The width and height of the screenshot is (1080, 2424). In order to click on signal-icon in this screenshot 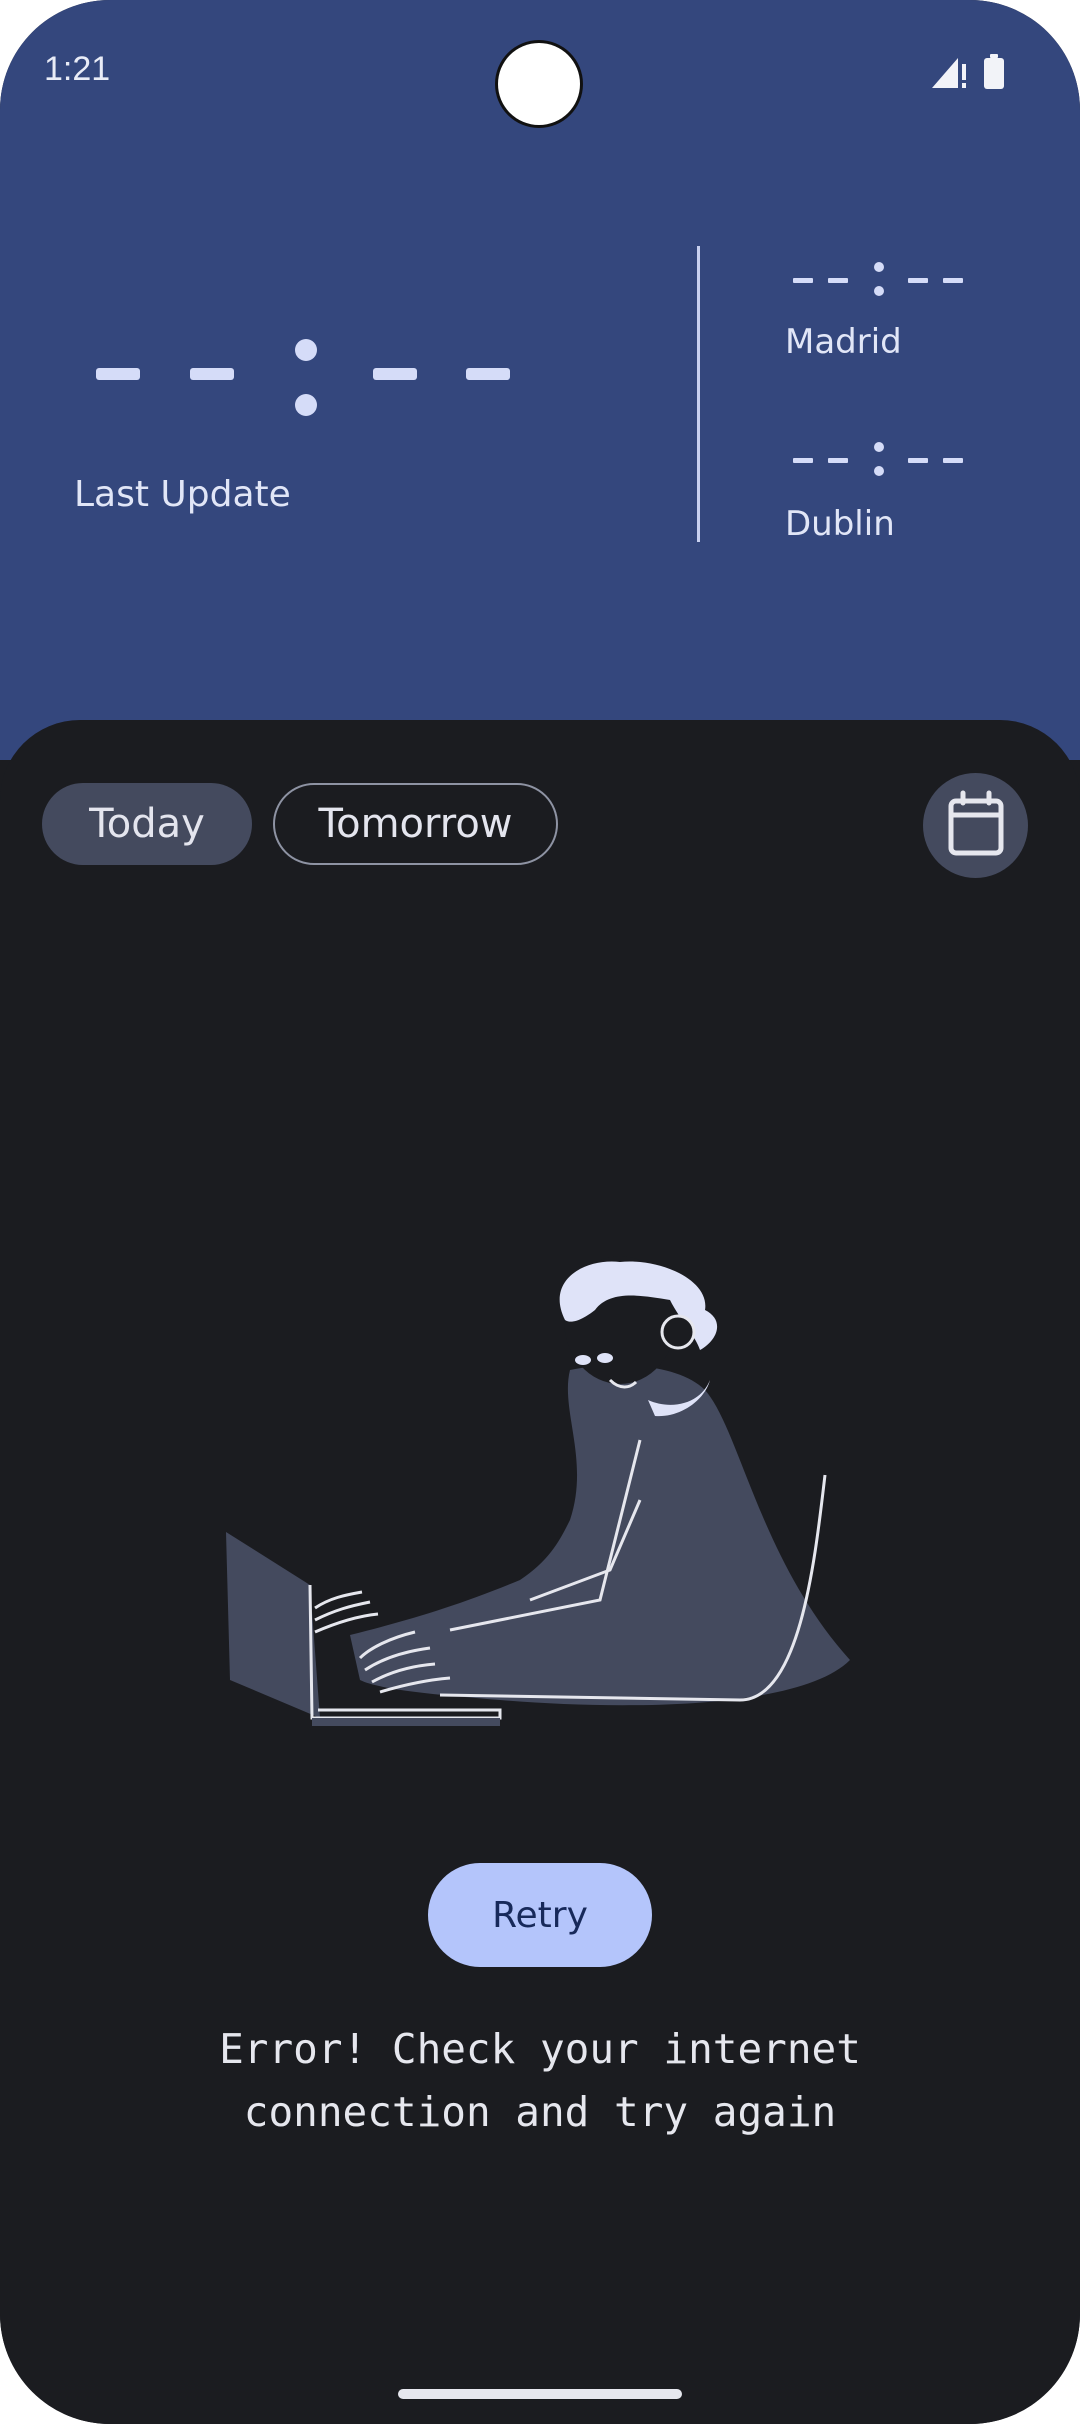, I will do `click(949, 73)`.